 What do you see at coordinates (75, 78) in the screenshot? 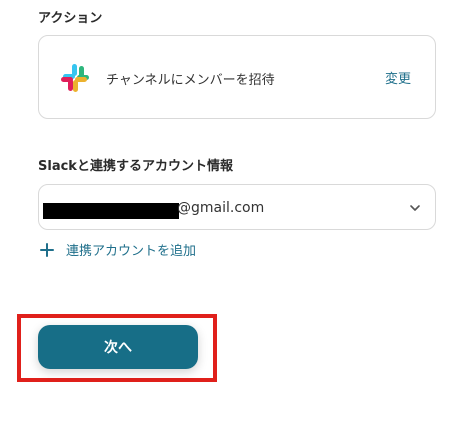
I see `slack-icon` at bounding box center [75, 78].